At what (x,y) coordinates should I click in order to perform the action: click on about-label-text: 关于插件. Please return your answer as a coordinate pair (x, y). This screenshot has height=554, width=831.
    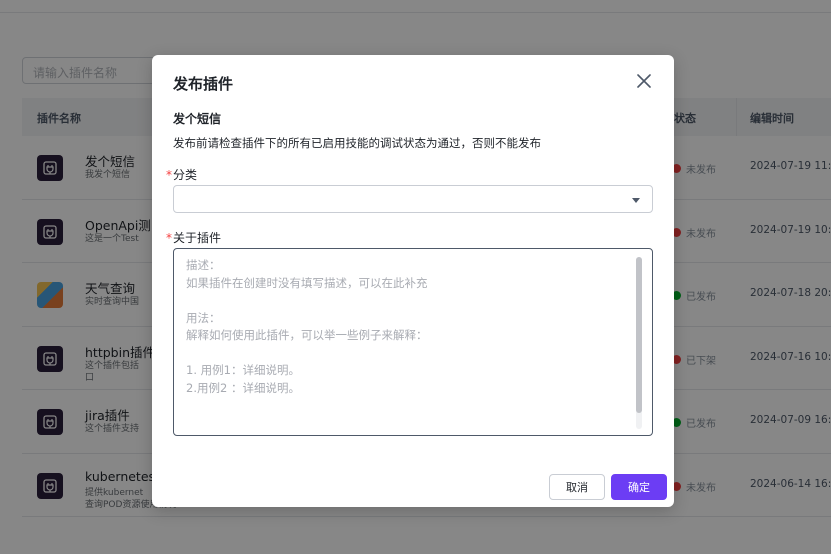
    Looking at the image, I should click on (197, 238).